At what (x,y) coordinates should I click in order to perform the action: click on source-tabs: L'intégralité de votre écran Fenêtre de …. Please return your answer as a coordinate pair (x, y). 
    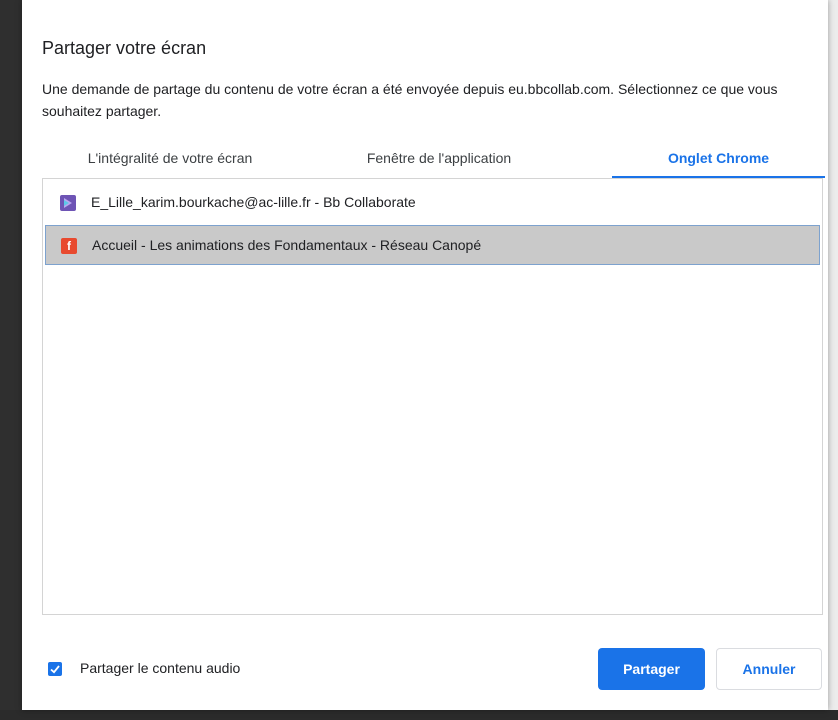
    Looking at the image, I should click on (433, 161).